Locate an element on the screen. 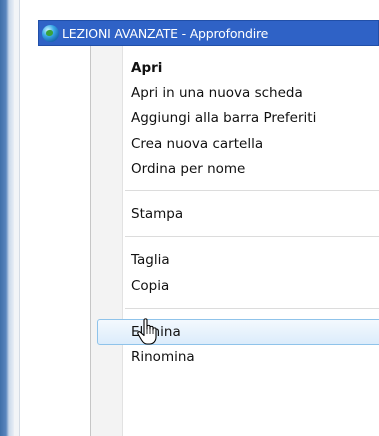 This screenshot has width=379, height=436. globe-icon is located at coordinates (50, 33).